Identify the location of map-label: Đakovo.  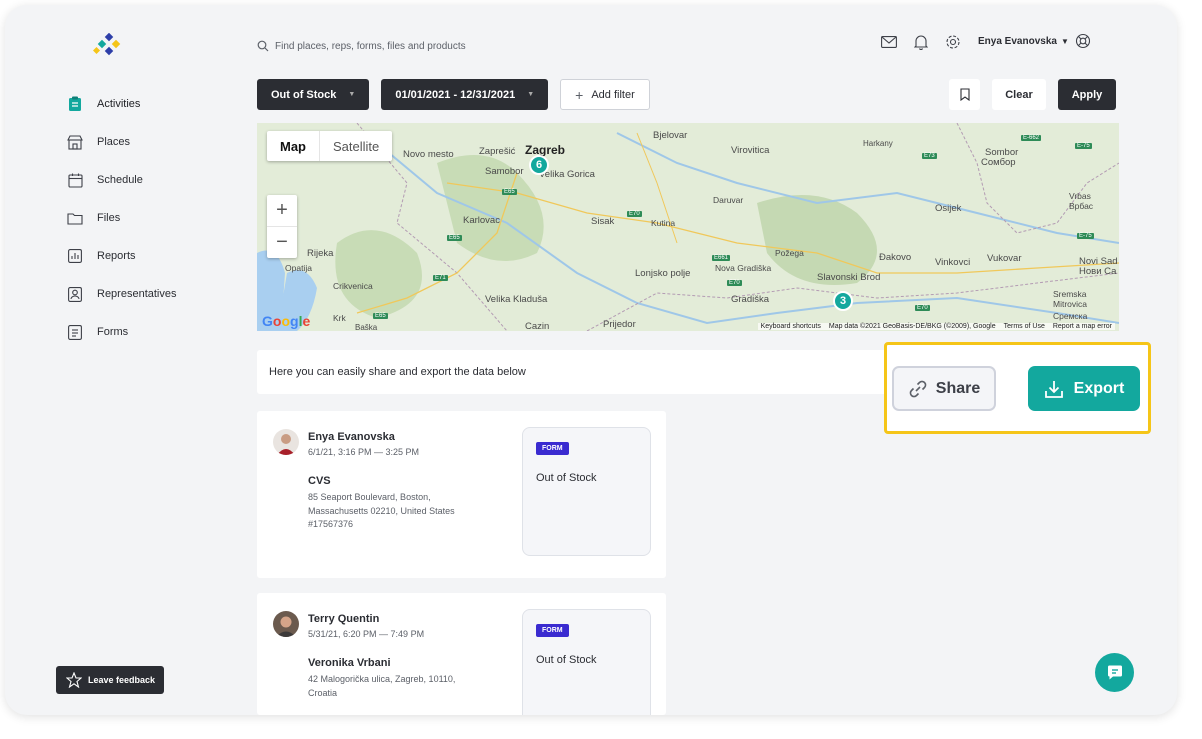
(895, 257).